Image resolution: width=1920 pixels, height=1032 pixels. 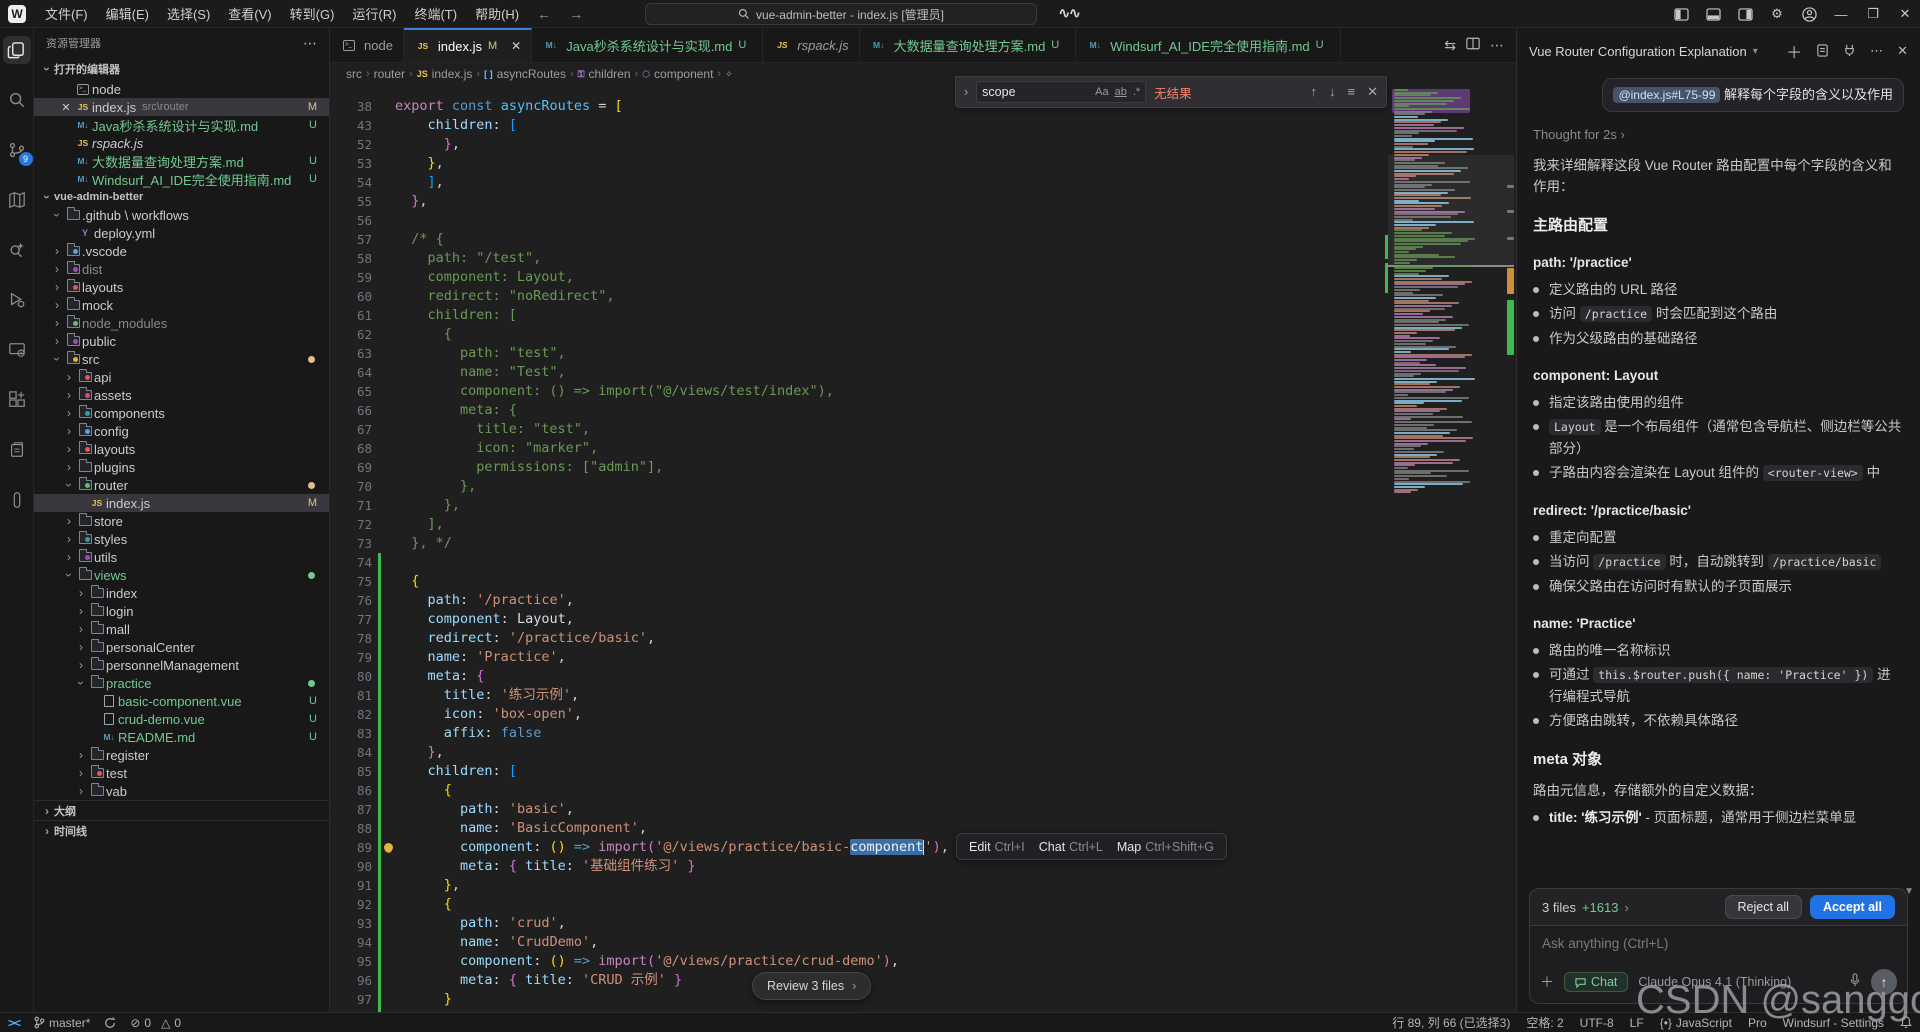 What do you see at coordinates (17, 400) in the screenshot?
I see `activity-extensions-icon` at bounding box center [17, 400].